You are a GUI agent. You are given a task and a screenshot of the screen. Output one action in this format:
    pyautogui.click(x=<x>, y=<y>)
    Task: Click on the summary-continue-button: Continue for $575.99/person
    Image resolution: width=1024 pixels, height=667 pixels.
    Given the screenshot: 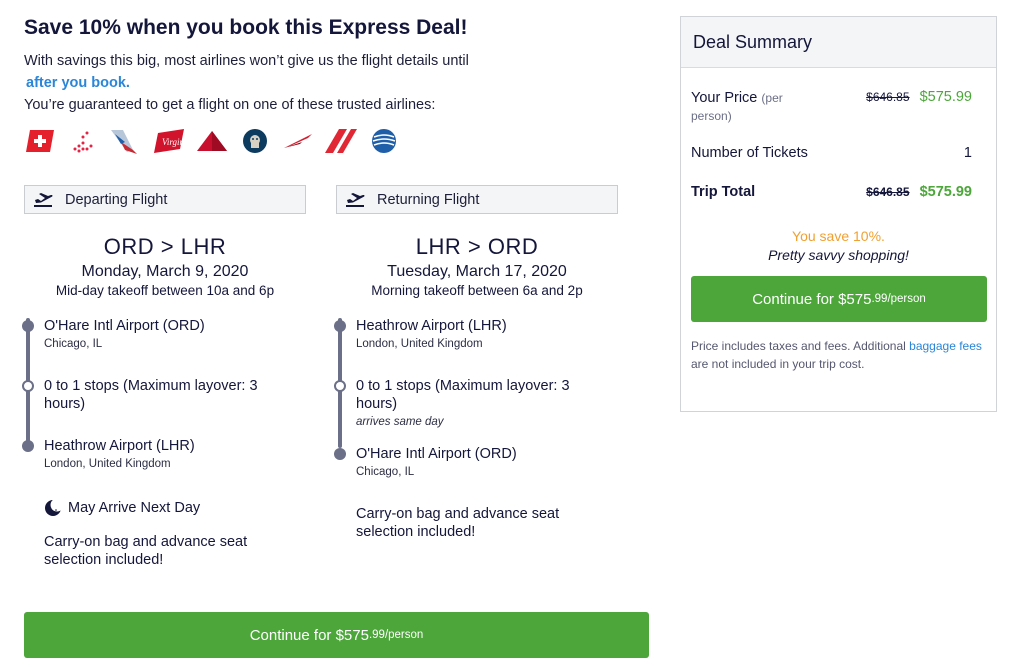 What is the action you would take?
    pyautogui.click(x=839, y=299)
    